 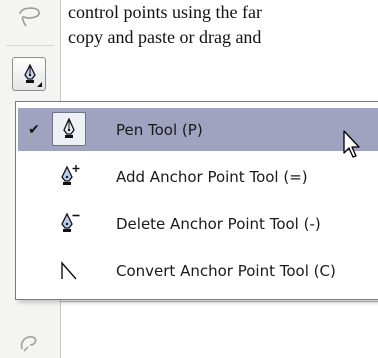 I want to click on delete-anchor-icon, so click(x=69, y=223).